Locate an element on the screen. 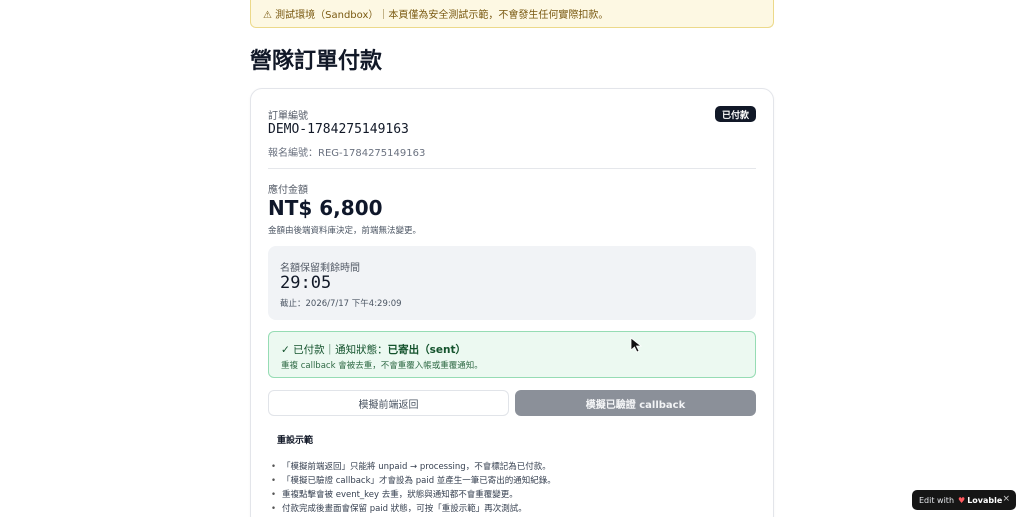  amount-value: NT$ 6,800 is located at coordinates (325, 208).